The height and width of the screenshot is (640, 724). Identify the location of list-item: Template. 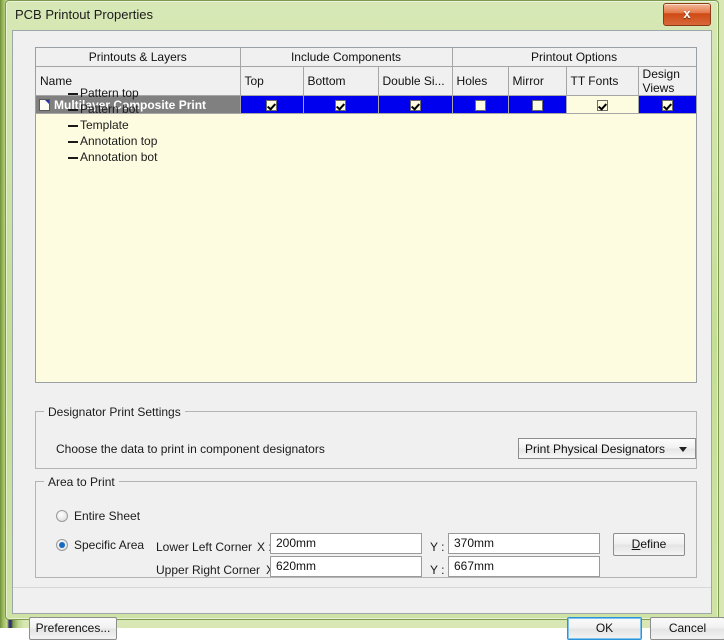
(366, 125).